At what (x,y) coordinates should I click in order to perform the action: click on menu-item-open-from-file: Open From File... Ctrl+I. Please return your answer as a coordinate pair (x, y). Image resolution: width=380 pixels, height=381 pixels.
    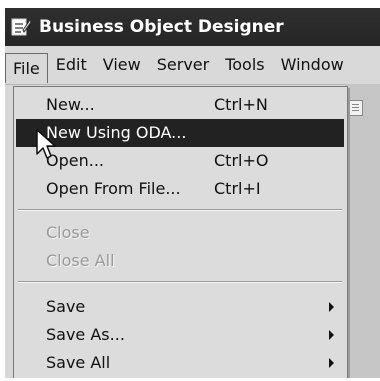
    Looking at the image, I should click on (180, 189).